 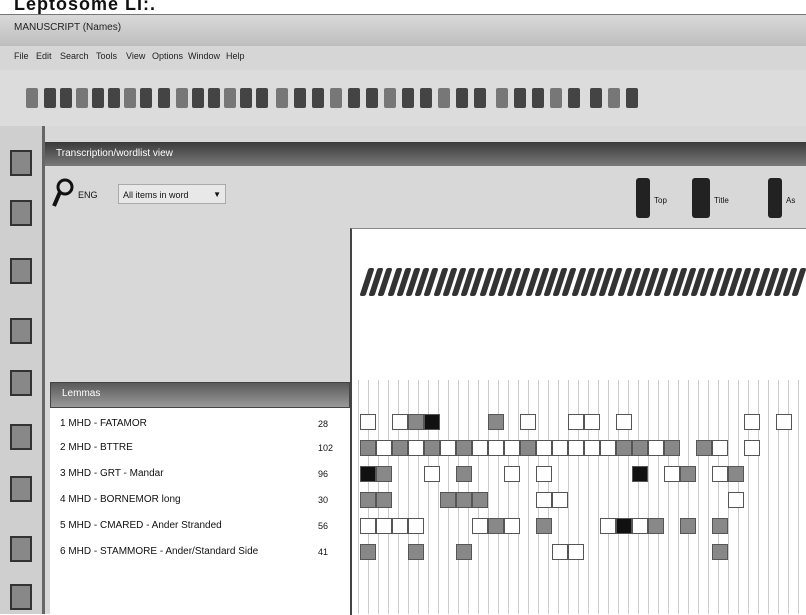 I want to click on search-scope-dropdown: All items in word ▼, so click(x=172, y=194).